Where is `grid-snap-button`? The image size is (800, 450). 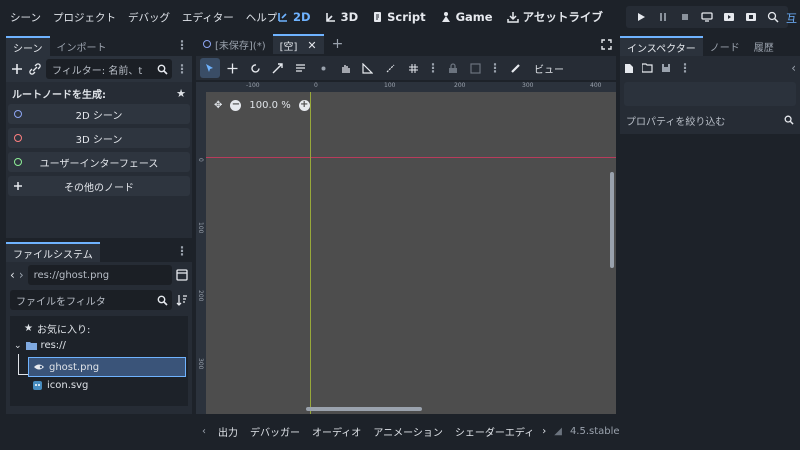 grid-snap-button is located at coordinates (413, 68).